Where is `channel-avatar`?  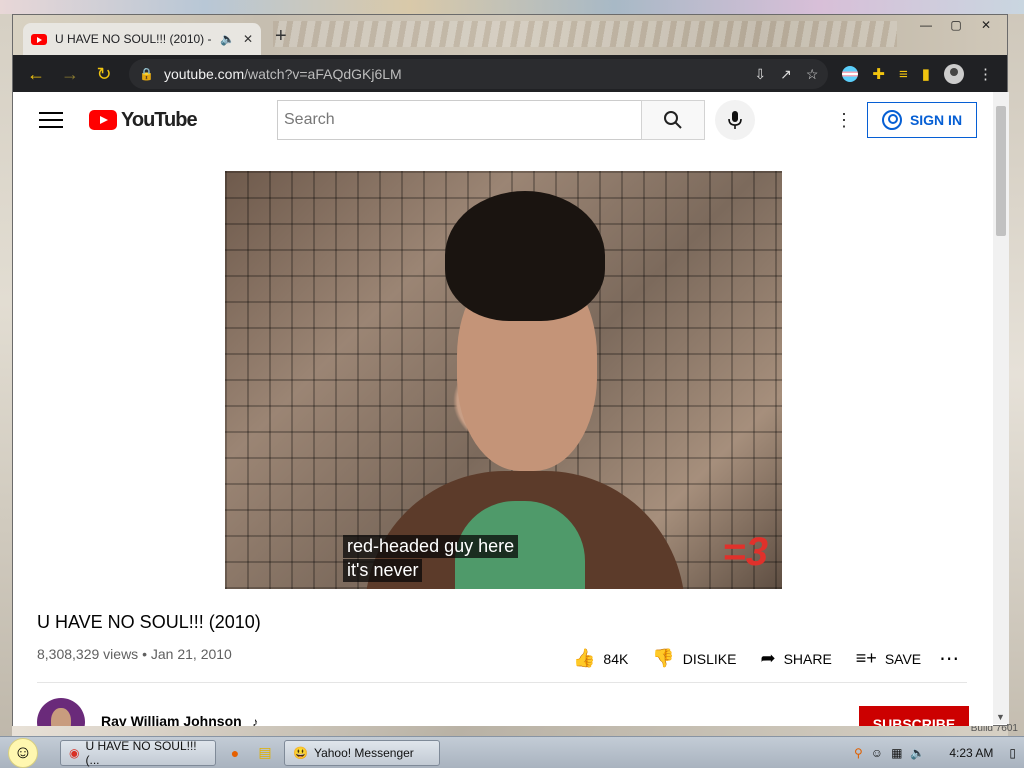 channel-avatar is located at coordinates (61, 712).